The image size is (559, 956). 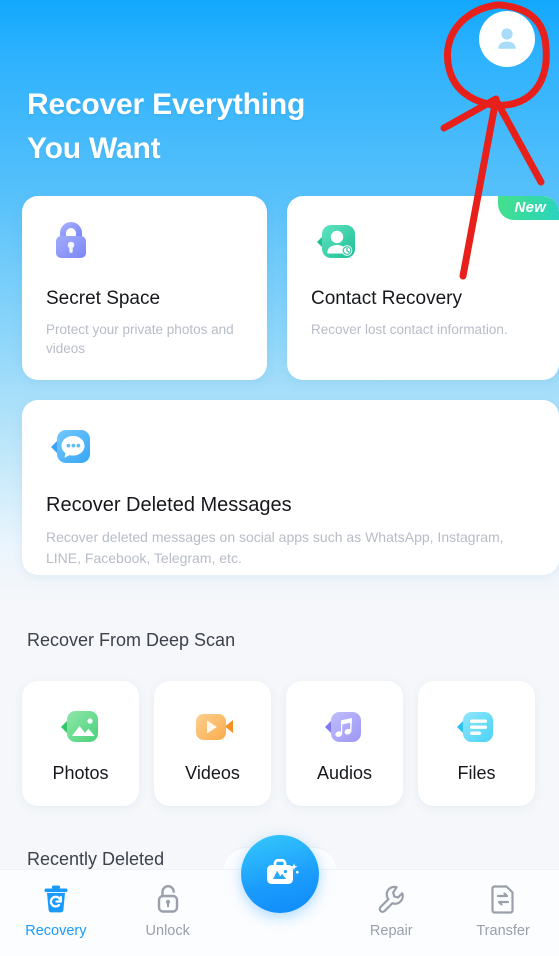 I want to click on user-avatar-icon, so click(x=507, y=38).